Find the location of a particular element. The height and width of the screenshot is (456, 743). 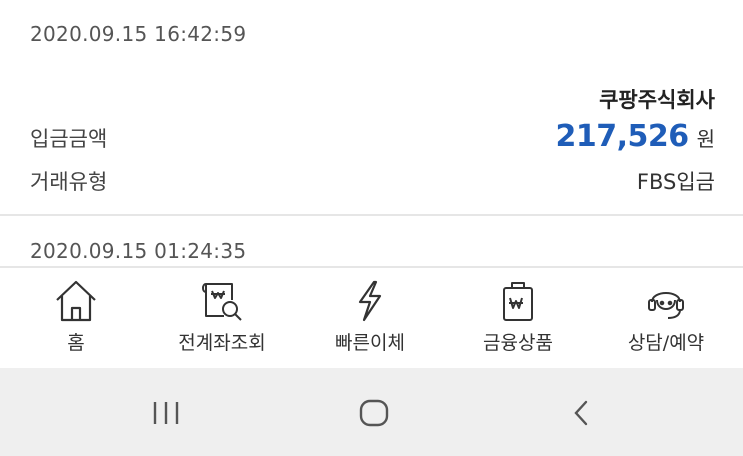

tab-label: 홈 is located at coordinates (76, 343).